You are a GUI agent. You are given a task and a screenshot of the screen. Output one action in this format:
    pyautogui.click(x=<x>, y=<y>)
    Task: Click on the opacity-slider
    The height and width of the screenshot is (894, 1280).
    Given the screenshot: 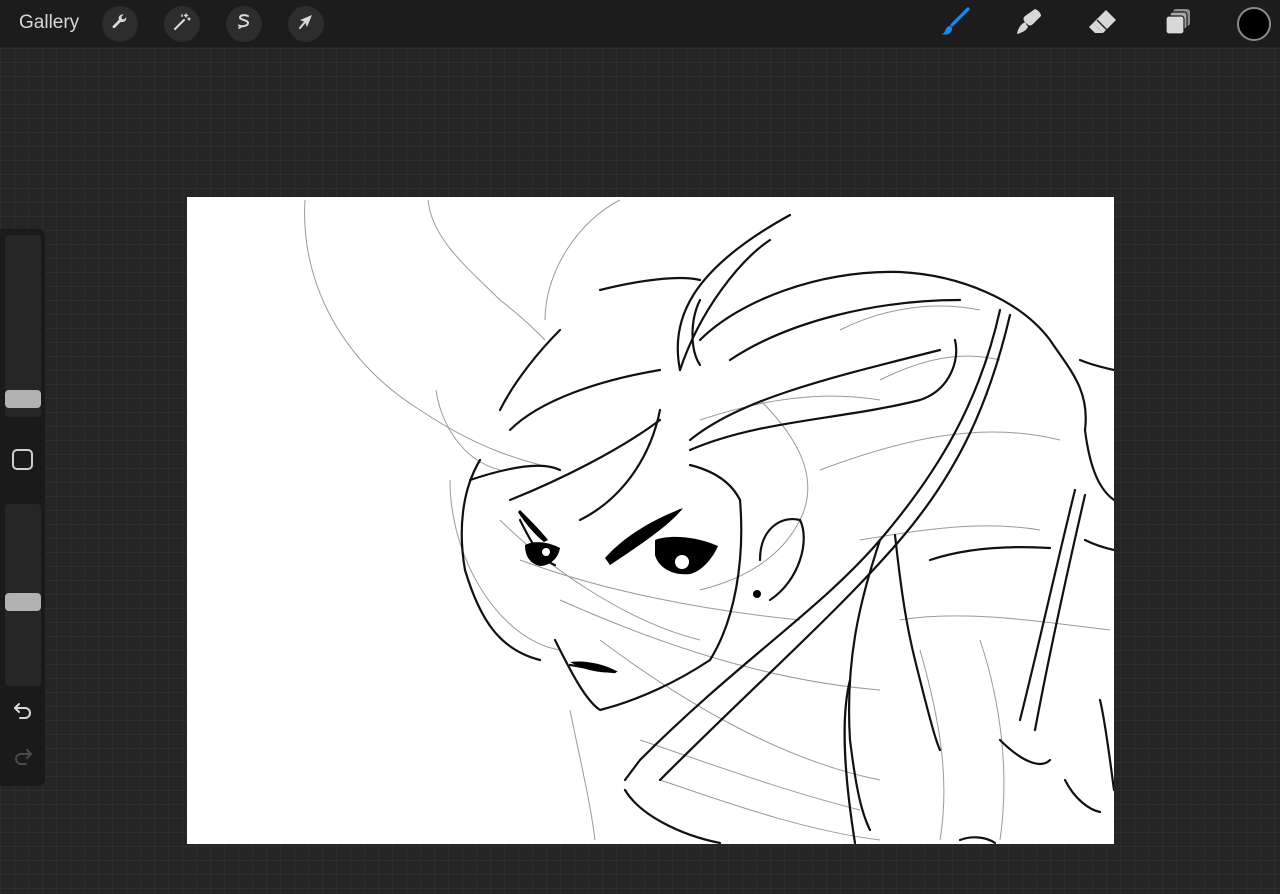 What is the action you would take?
    pyautogui.click(x=23, y=595)
    